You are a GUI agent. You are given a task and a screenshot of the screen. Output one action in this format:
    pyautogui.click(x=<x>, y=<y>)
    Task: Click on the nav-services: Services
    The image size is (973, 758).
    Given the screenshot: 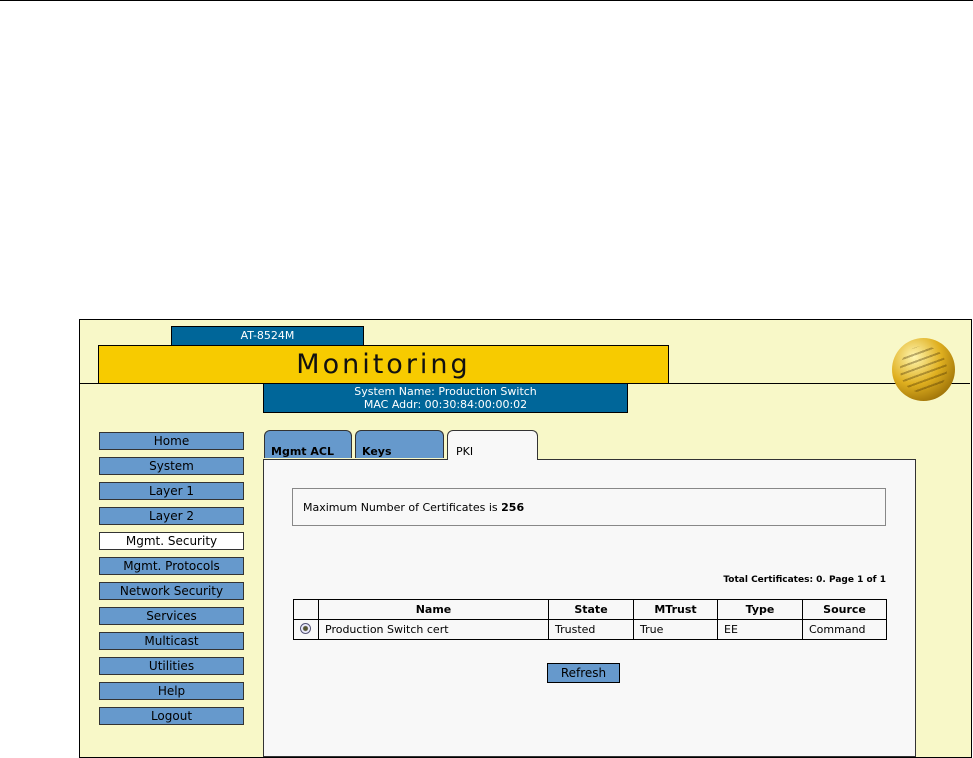 What is the action you would take?
    pyautogui.click(x=171, y=616)
    